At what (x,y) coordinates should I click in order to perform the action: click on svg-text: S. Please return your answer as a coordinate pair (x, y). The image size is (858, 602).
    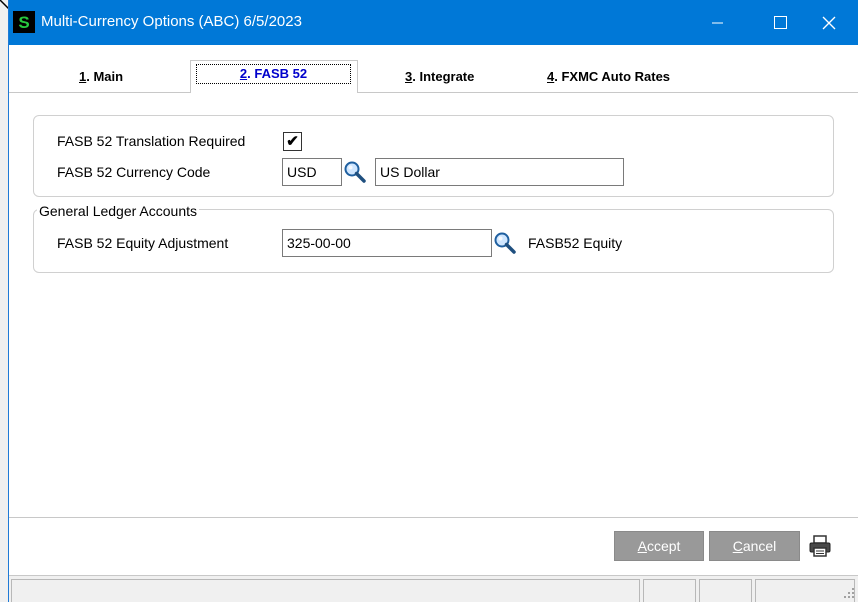
    Looking at the image, I should click on (23, 22).